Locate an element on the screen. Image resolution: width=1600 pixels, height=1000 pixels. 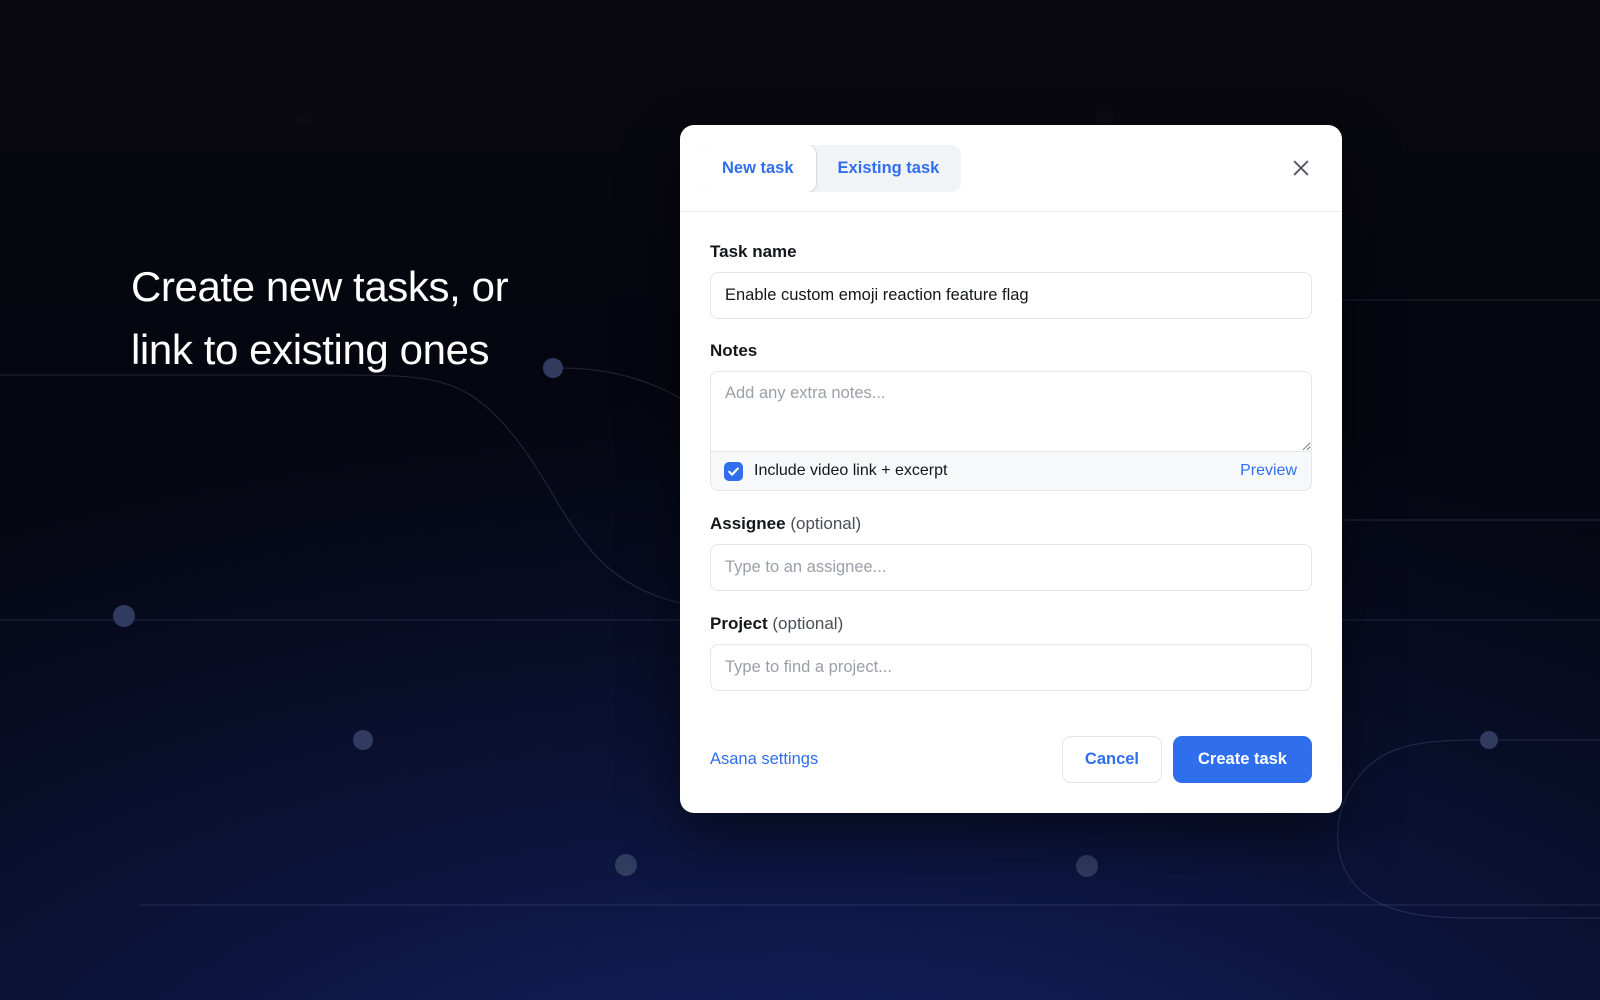
assignee-optional-text: (optional) is located at coordinates (826, 523).